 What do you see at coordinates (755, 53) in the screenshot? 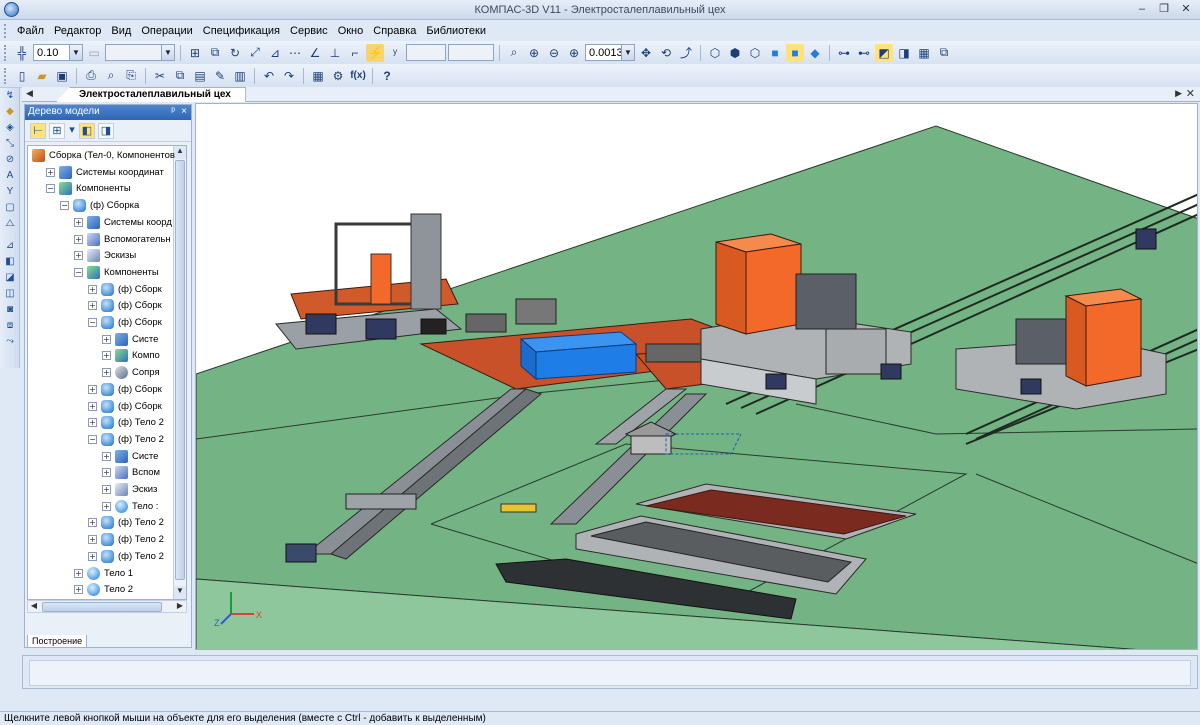
I see `thin-lines-icon: ⬡` at bounding box center [755, 53].